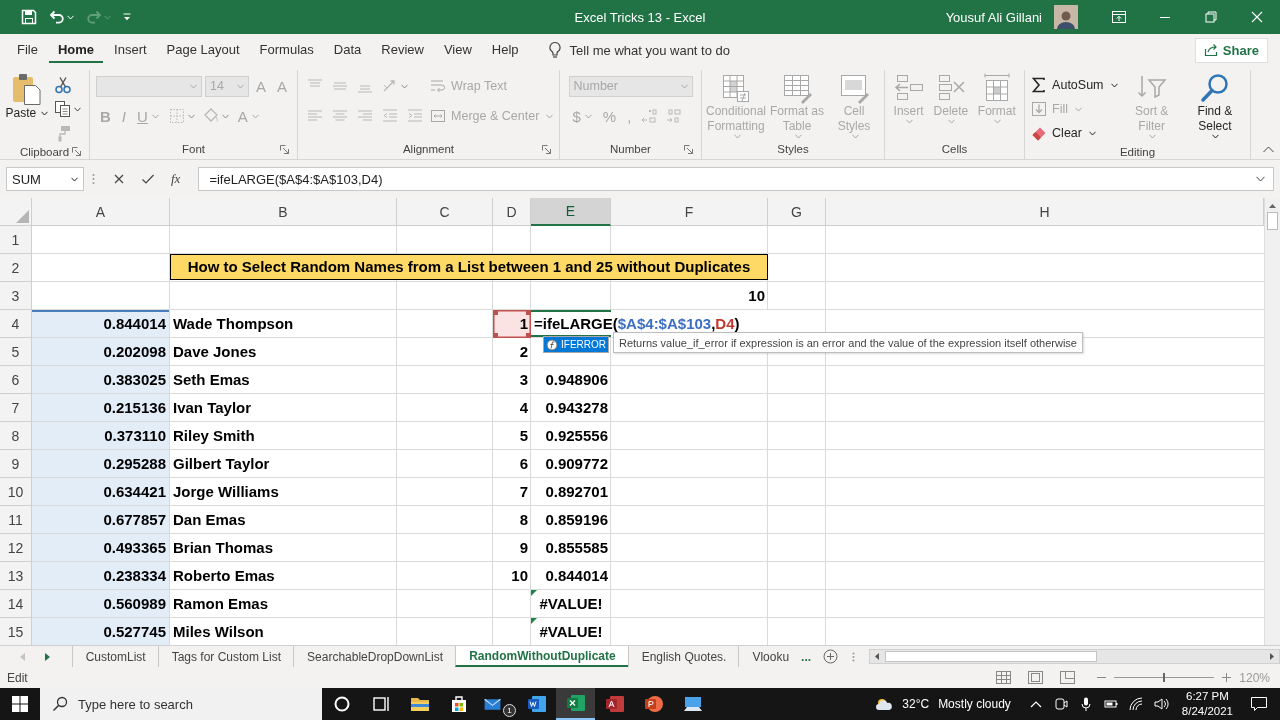 Image resolution: width=1280 pixels, height=720 pixels. Describe the element at coordinates (1066, 17) in the screenshot. I see `avatar` at that location.